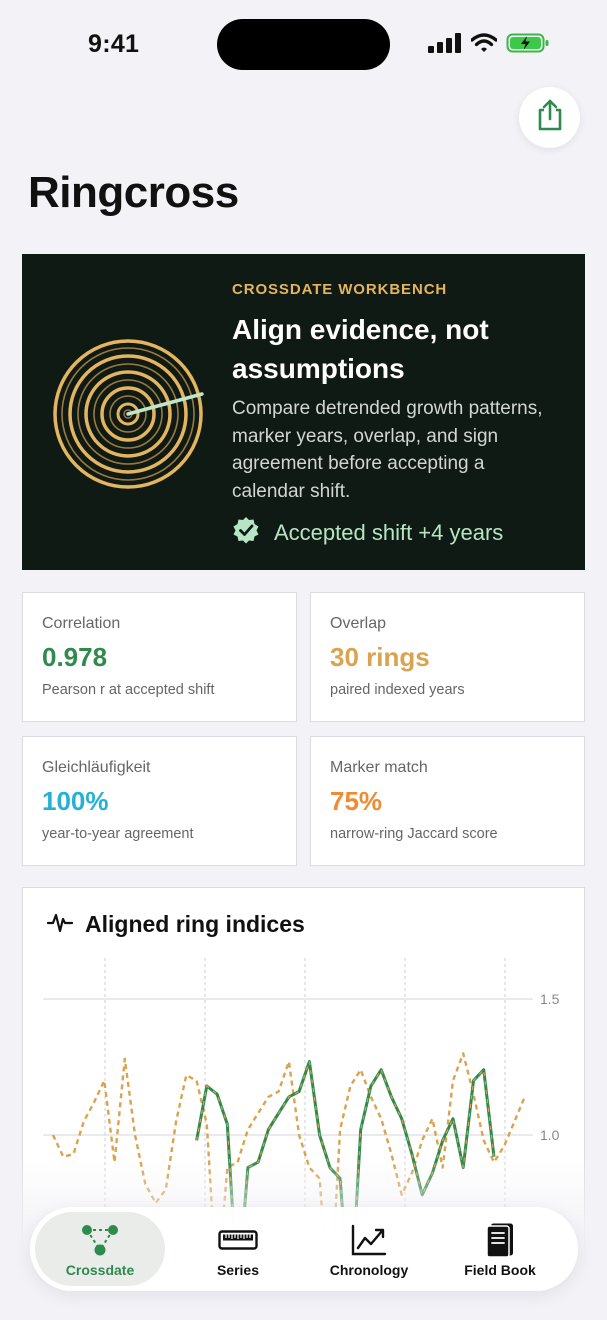  I want to click on battery-charging-icon, so click(528, 45).